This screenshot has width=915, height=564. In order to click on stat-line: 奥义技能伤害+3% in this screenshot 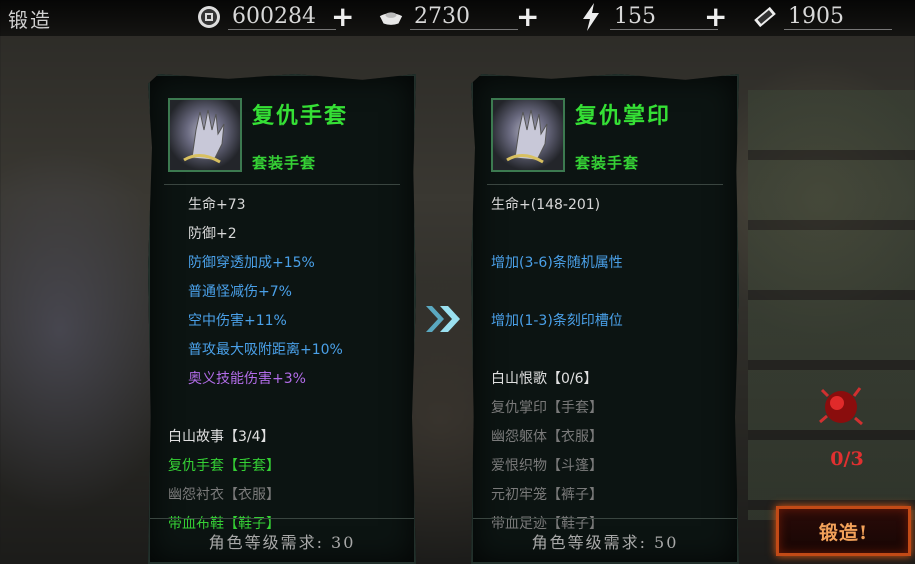, I will do `click(247, 379)`.